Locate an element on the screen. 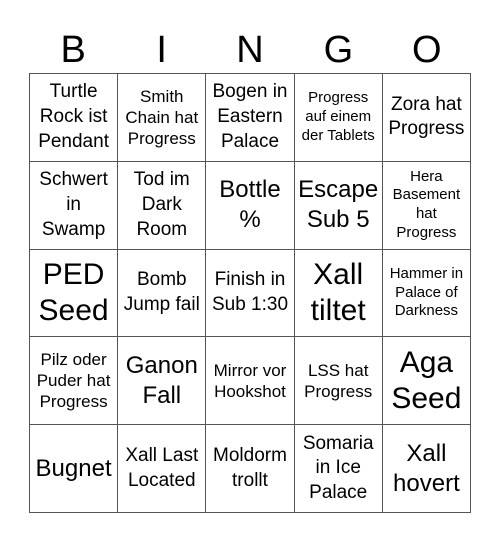 Image resolution: width=500 pixels, height=544 pixels. cell-text: Progress auf einem der Tablets is located at coordinates (338, 116).